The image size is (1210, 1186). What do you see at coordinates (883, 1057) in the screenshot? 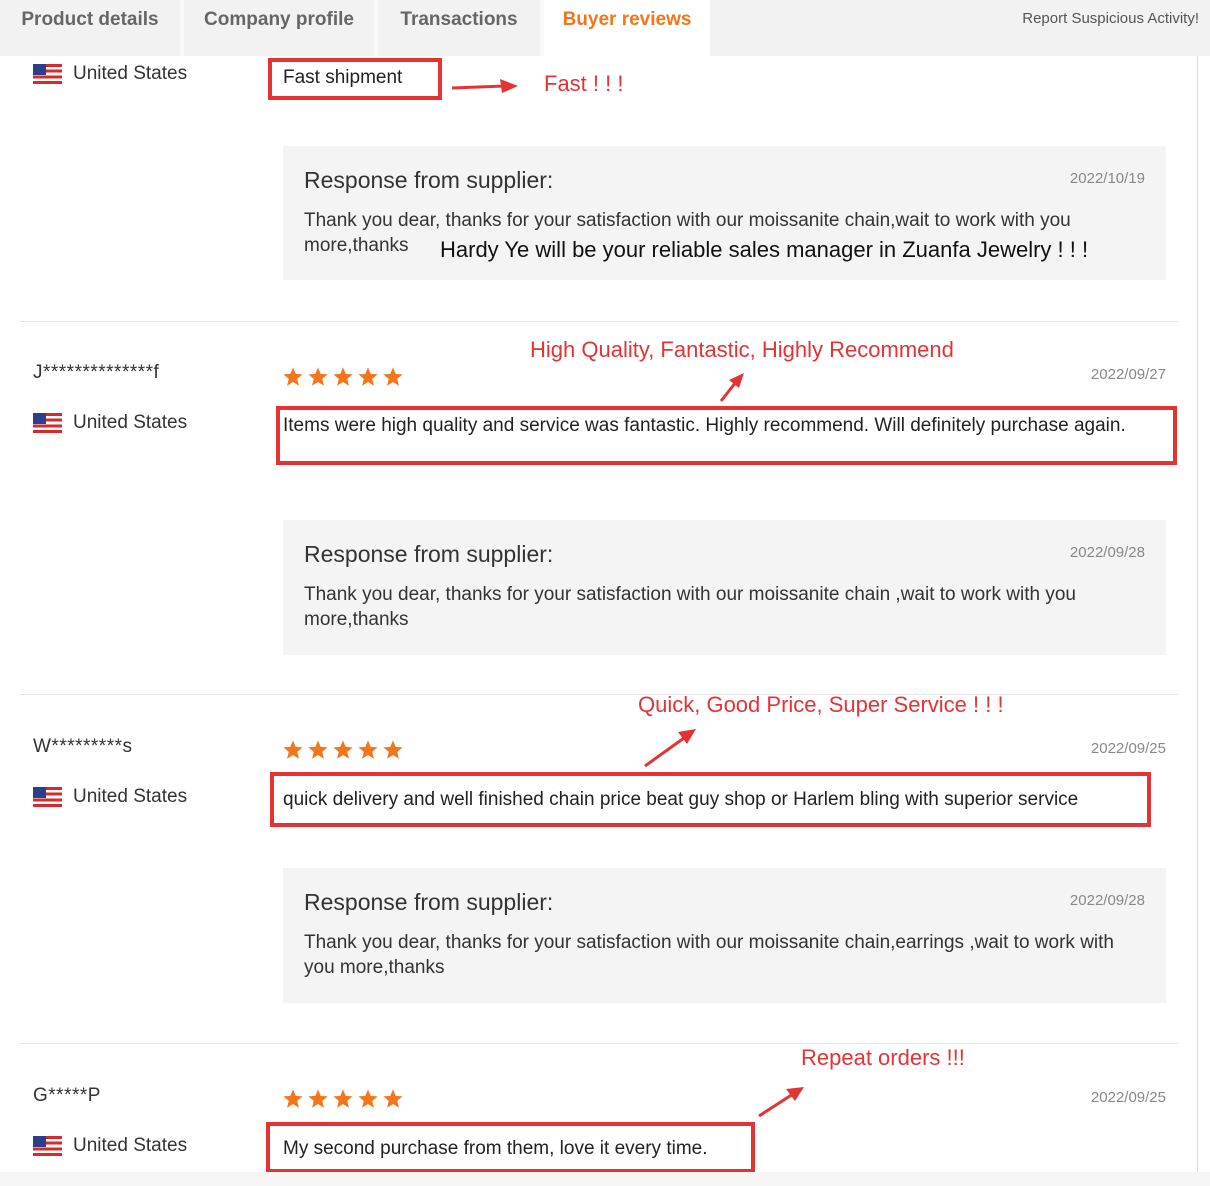
I see `annotation-text: Repeat orders !!!` at bounding box center [883, 1057].